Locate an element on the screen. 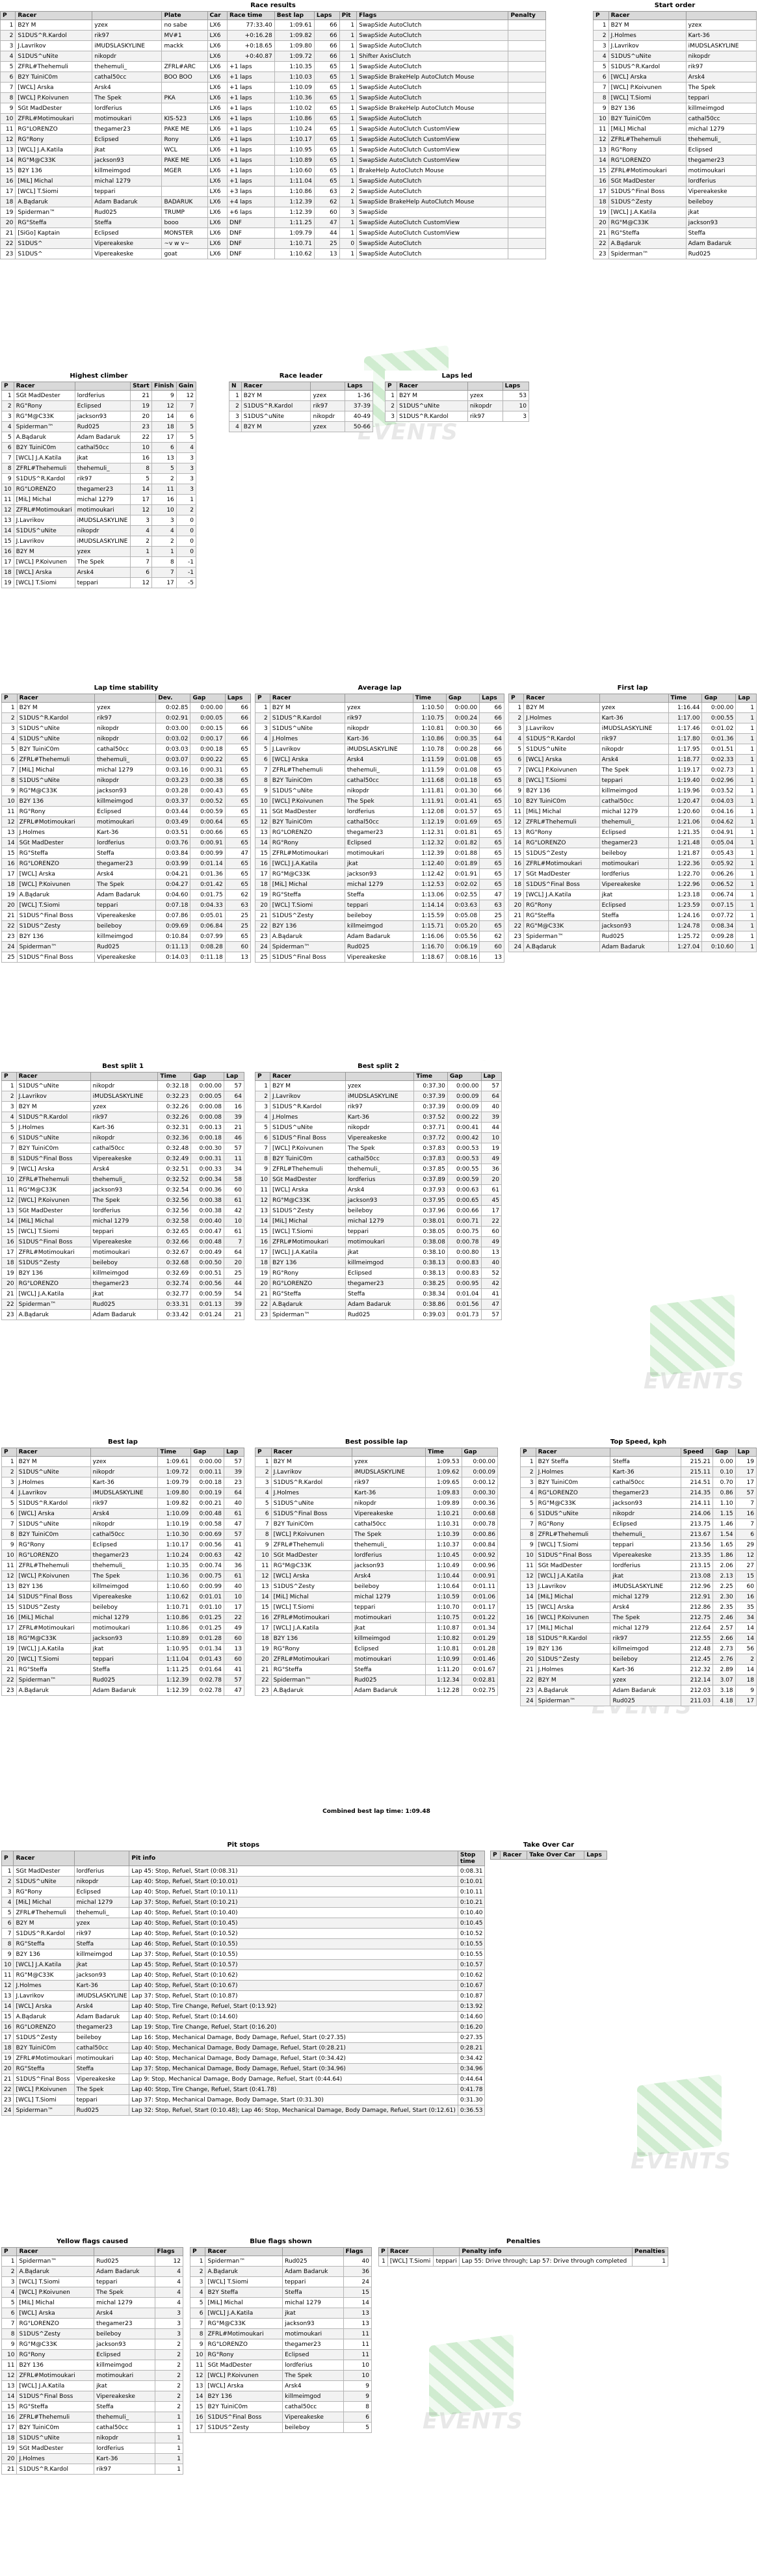 The image size is (758, 2576). column-header: Pit info is located at coordinates (293, 1859).